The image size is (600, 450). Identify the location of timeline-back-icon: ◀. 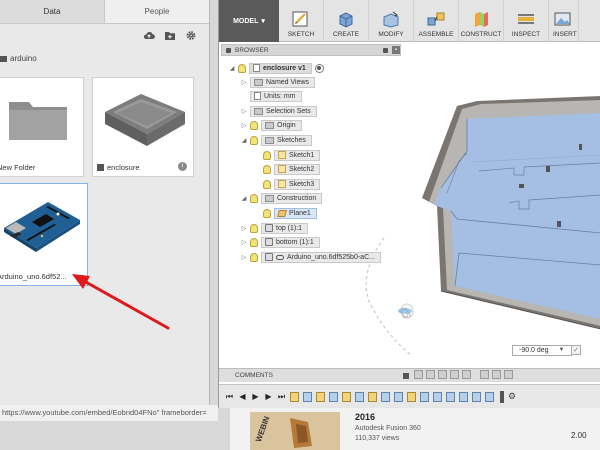
(242, 396).